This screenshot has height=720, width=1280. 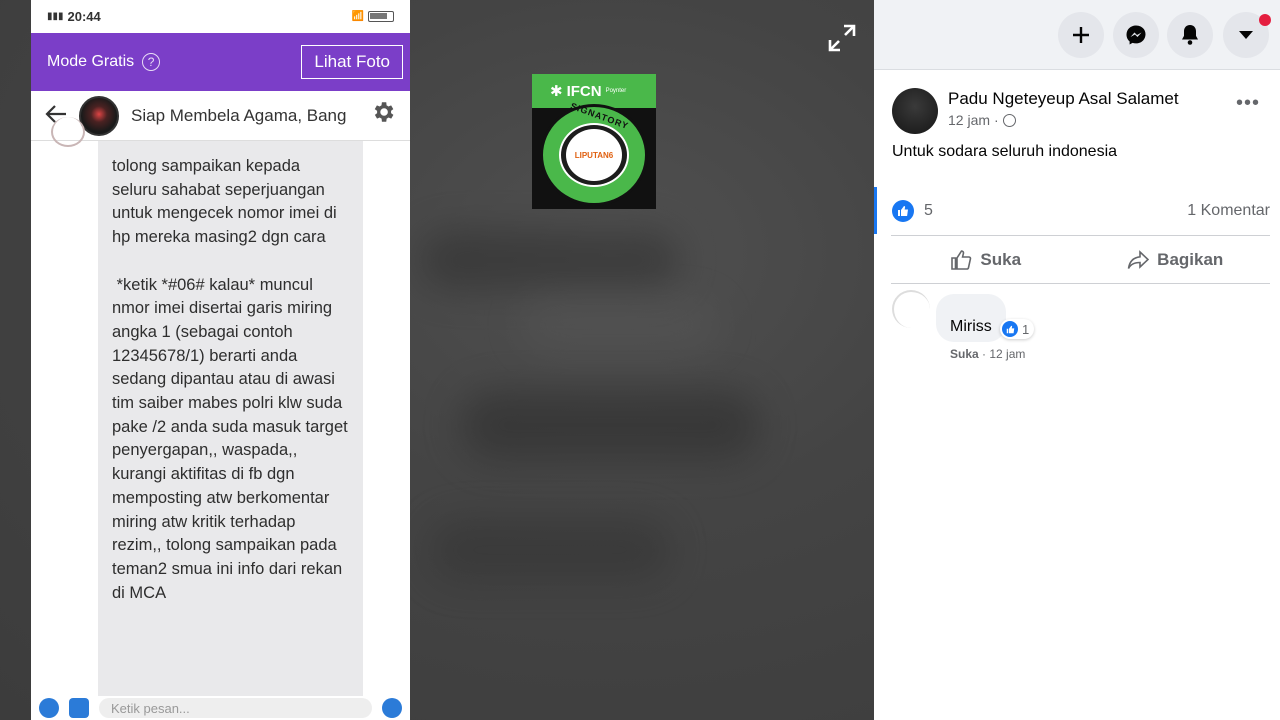 I want to click on image-icon, so click(x=79, y=708).